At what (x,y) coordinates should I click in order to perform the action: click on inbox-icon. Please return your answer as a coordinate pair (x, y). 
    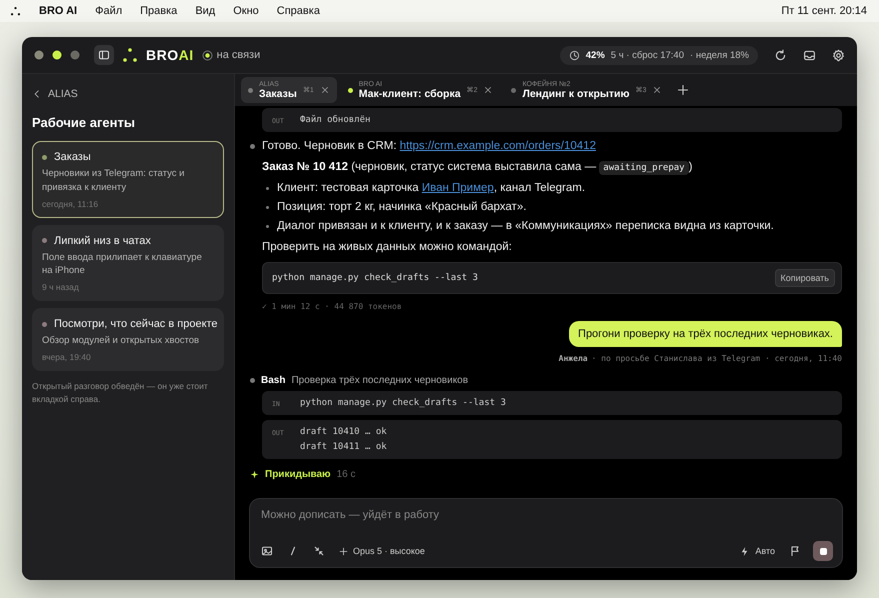
    Looking at the image, I should click on (809, 55).